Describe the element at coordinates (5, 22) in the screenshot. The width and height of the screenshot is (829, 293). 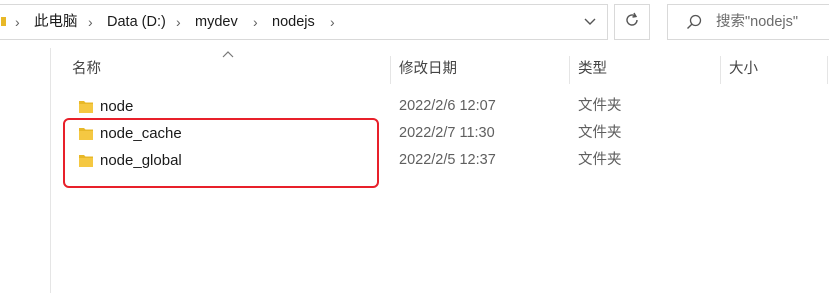
I see `folder-mini-icon` at that location.